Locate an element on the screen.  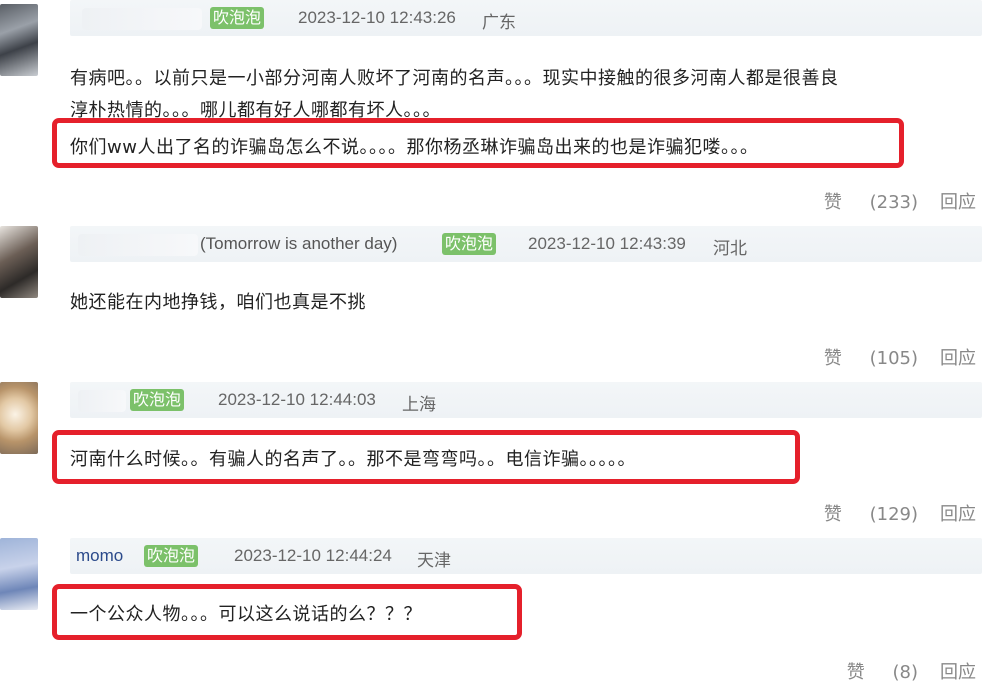
comment-header: momo 吹泡泡 2023-12-10 12:44:24 天津 is located at coordinates (526, 556).